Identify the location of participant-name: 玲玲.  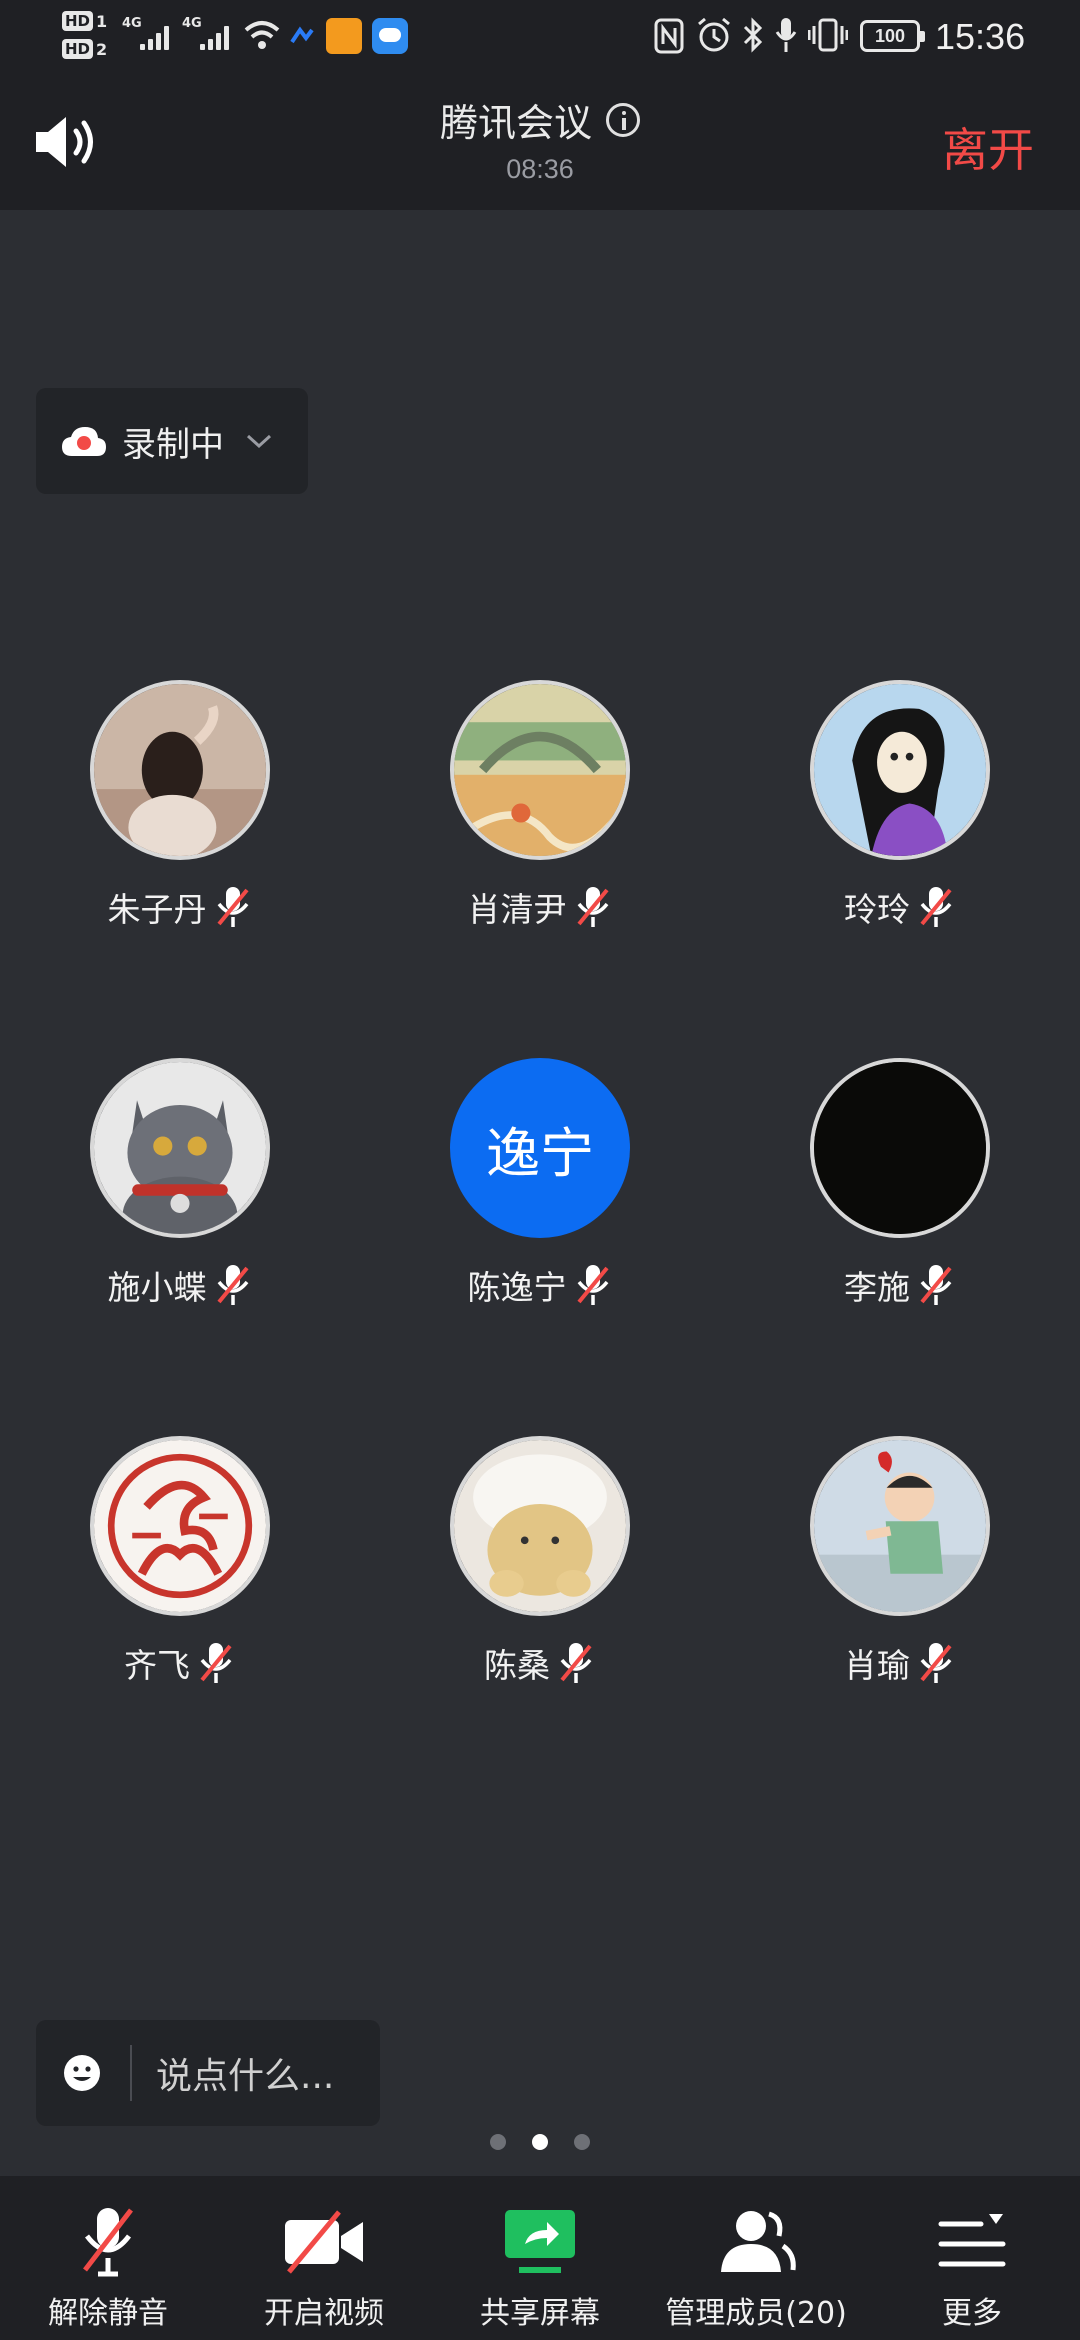
(877, 909).